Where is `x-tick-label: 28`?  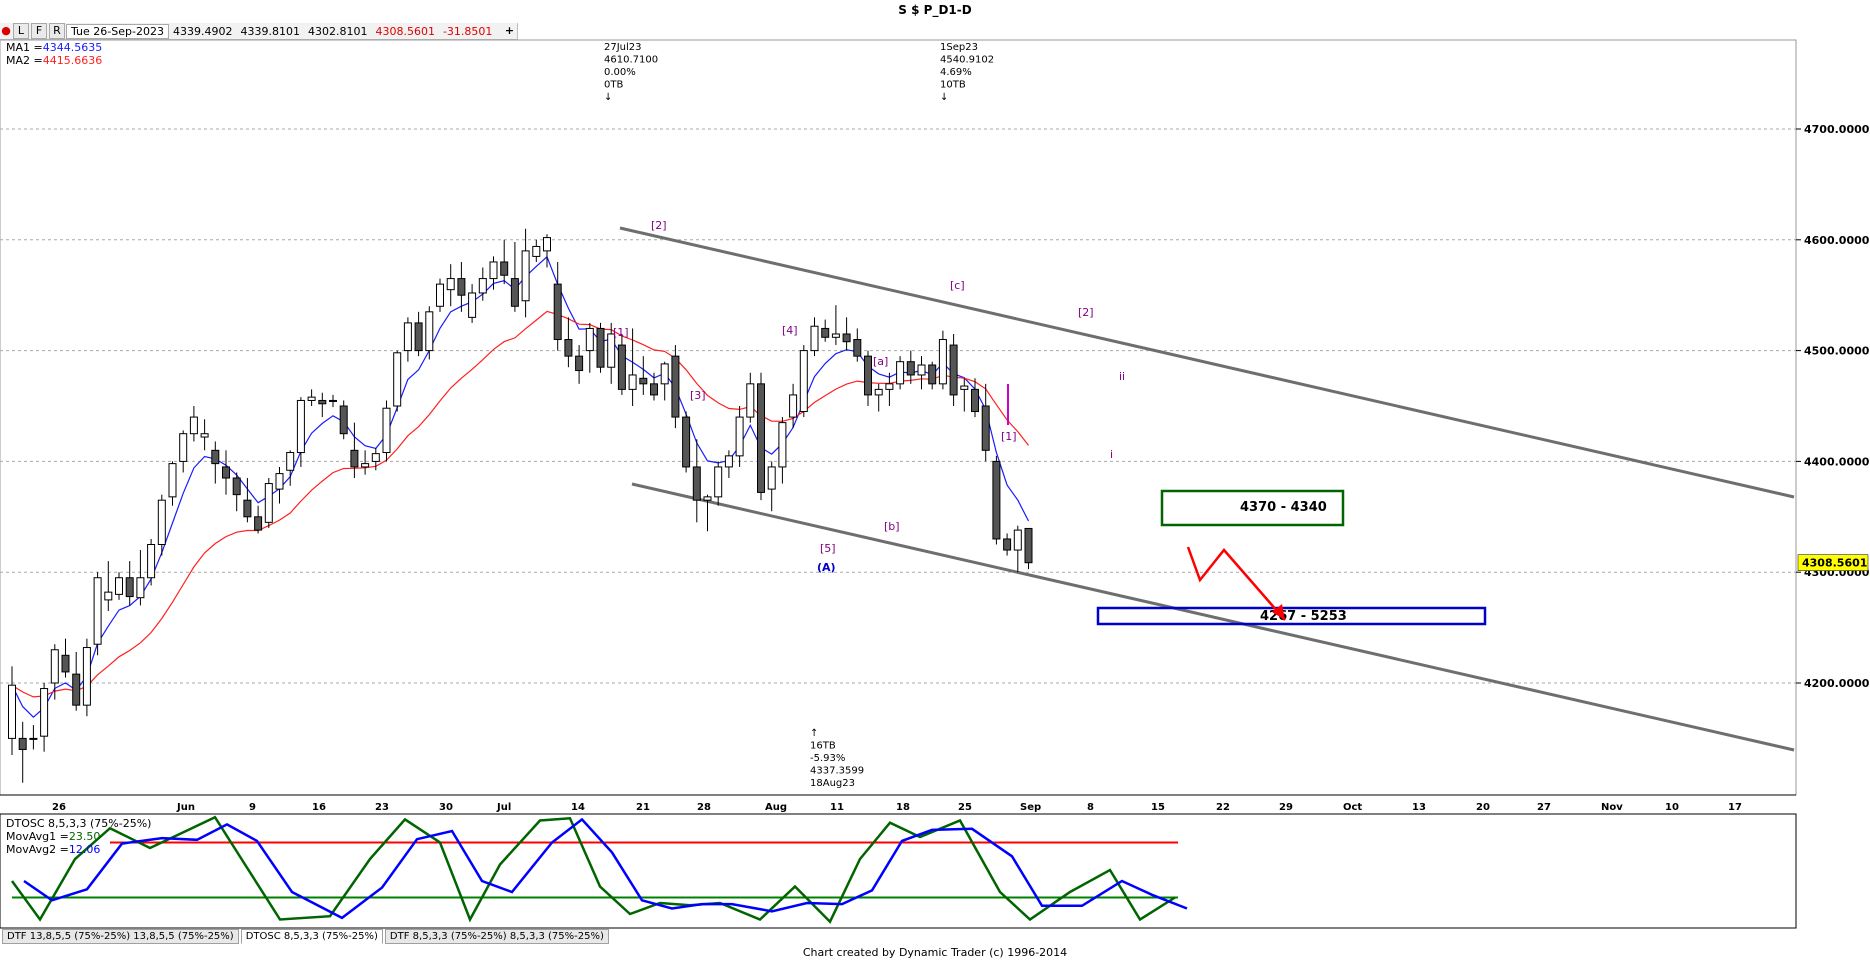
x-tick-label: 28 is located at coordinates (704, 807).